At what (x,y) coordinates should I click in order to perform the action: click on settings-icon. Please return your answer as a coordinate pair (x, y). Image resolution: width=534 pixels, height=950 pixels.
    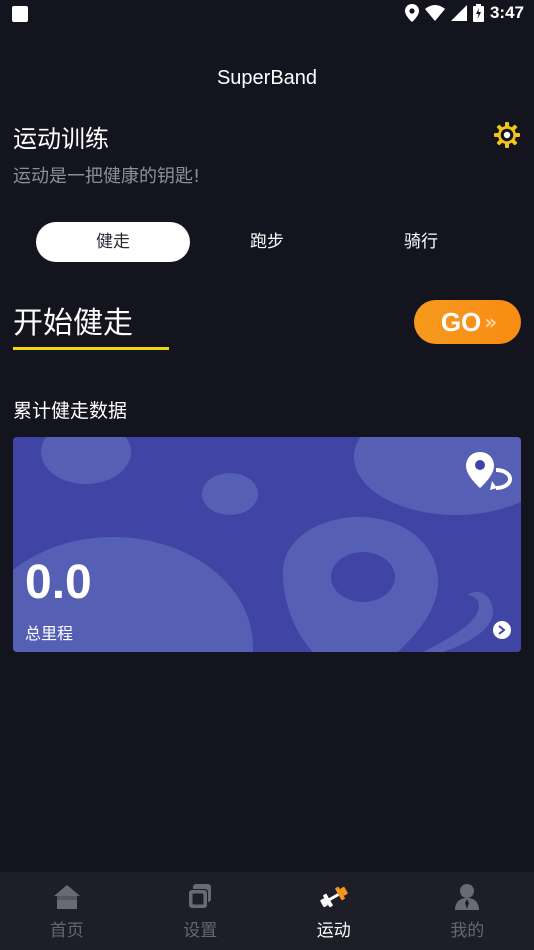
    Looking at the image, I should click on (200, 896).